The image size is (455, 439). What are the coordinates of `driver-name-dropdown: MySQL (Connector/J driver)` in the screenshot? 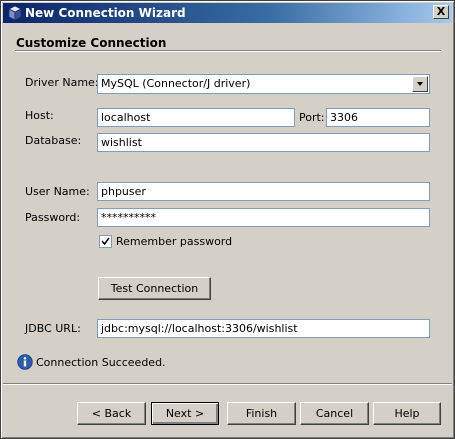 It's located at (263, 84).